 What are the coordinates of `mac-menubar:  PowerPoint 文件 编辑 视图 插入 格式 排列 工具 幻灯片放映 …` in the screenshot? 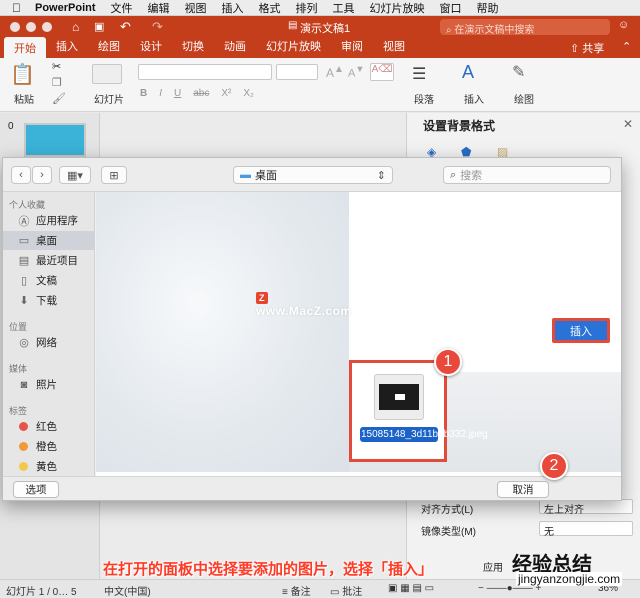 It's located at (320, 8).